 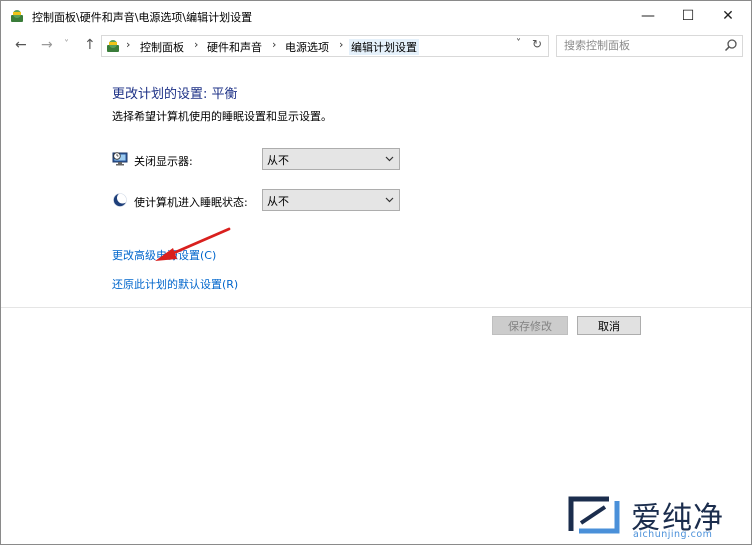 What do you see at coordinates (66, 45) in the screenshot?
I see `recent-locations-button: ˅` at bounding box center [66, 45].